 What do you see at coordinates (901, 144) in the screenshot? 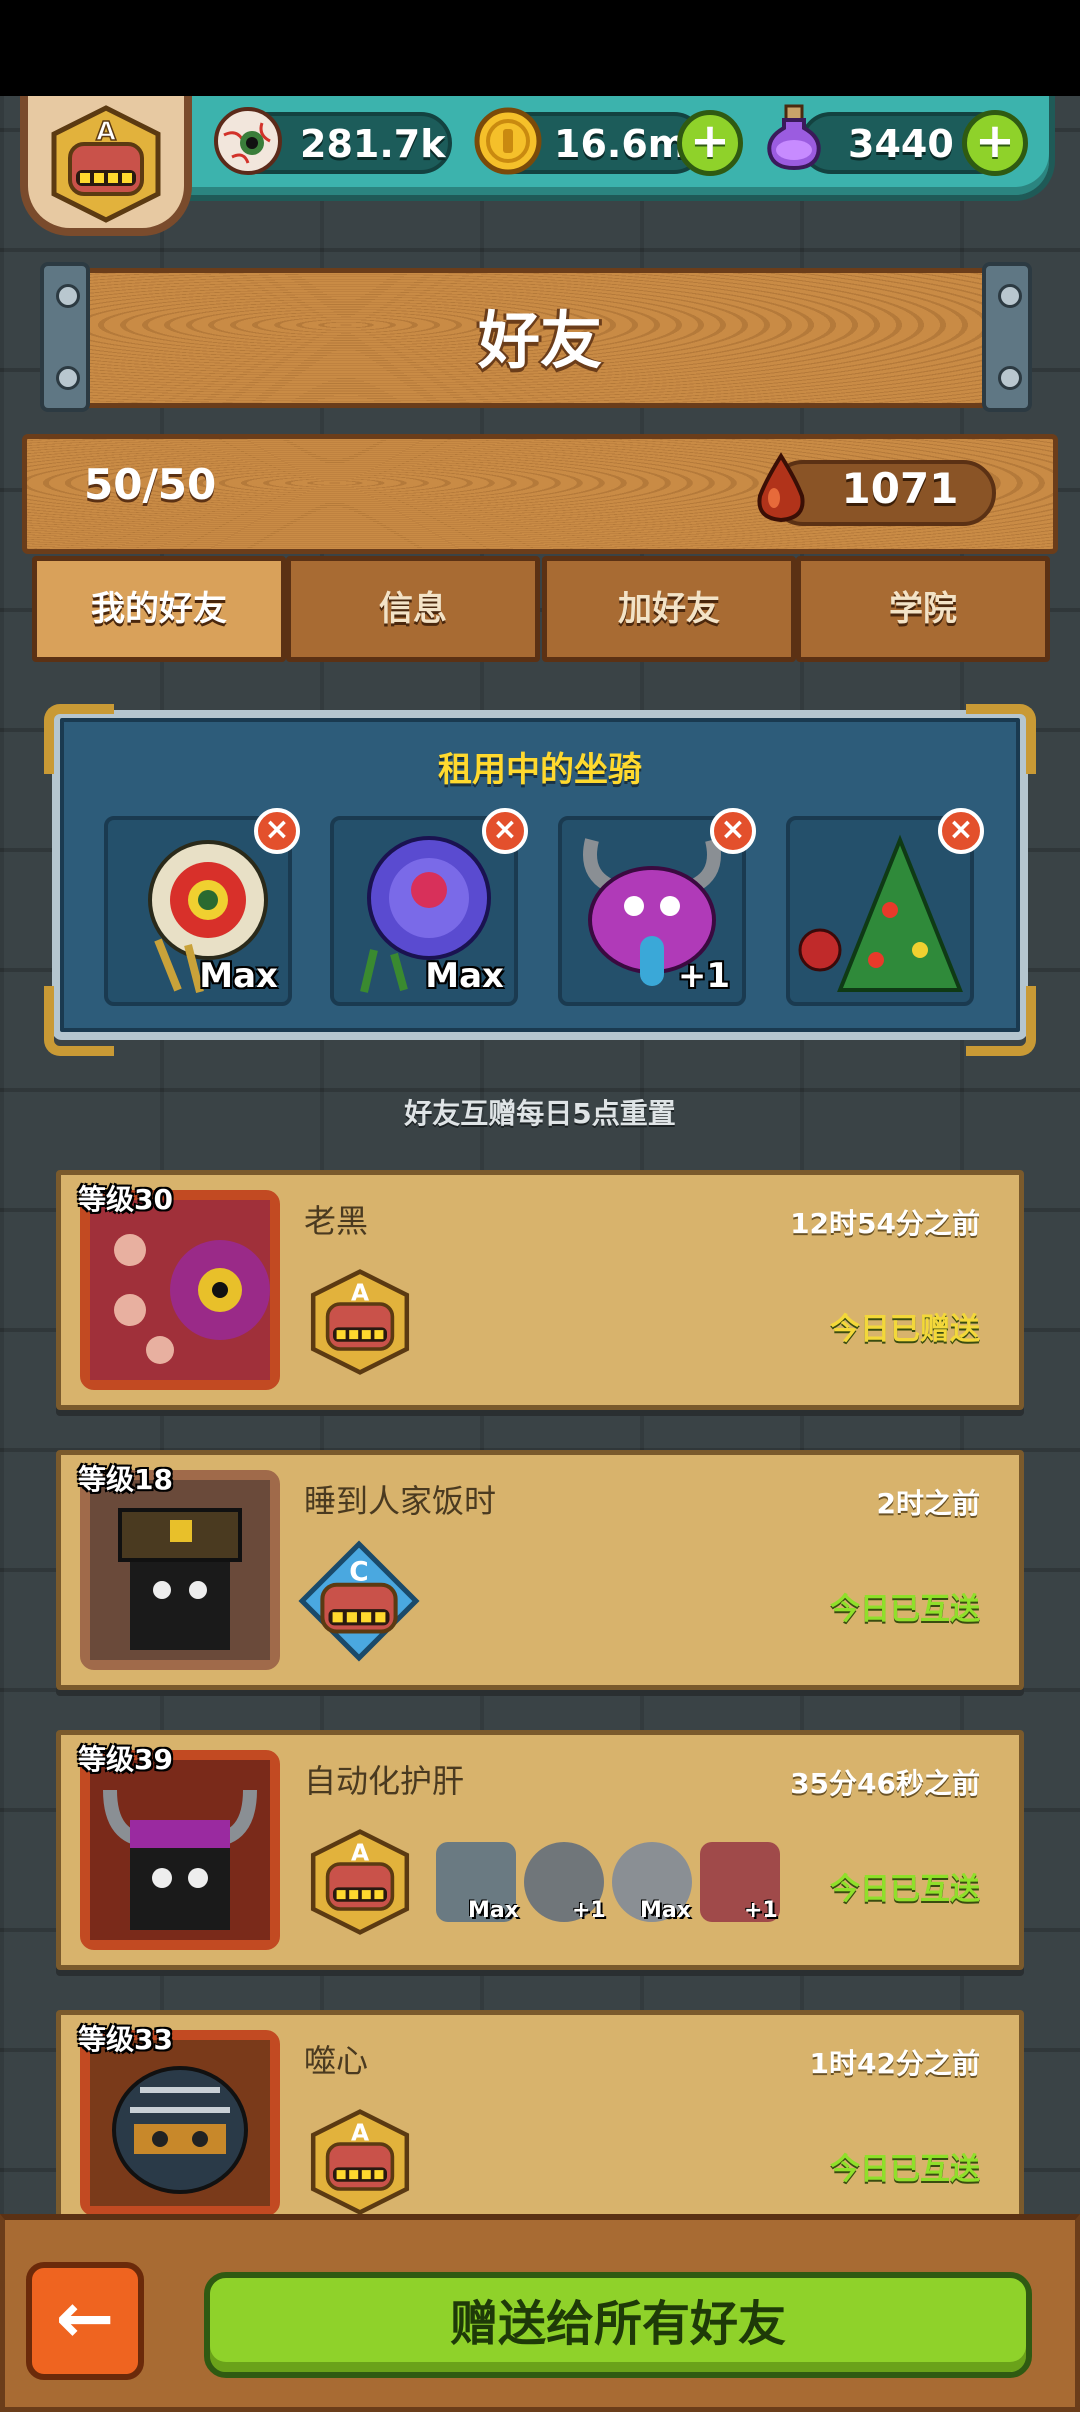
I see `potions-value: 3440` at bounding box center [901, 144].